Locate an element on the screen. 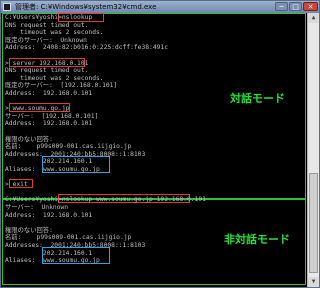 The width and height of the screenshot is (320, 288). console-line: > www.soumu.go.jp is located at coordinates (37, 109).